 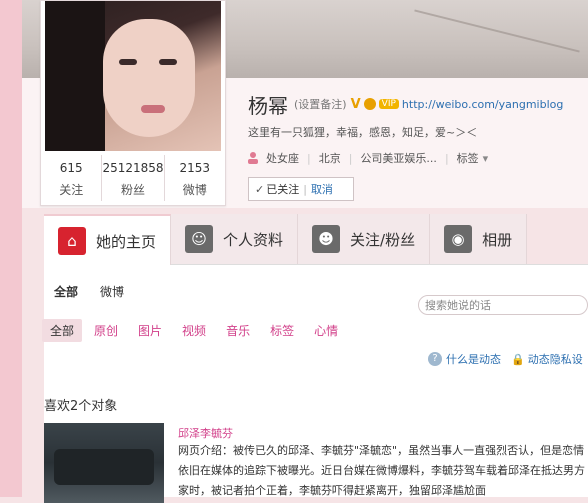 I want to click on liked-item-thumbnail, so click(x=104, y=463).